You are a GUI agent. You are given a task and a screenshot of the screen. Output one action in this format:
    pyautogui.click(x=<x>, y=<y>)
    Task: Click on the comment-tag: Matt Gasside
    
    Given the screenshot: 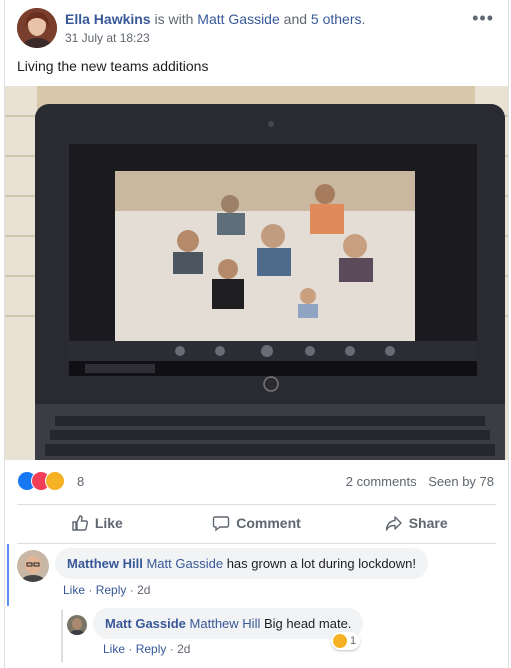 What is the action you would take?
    pyautogui.click(x=184, y=563)
    